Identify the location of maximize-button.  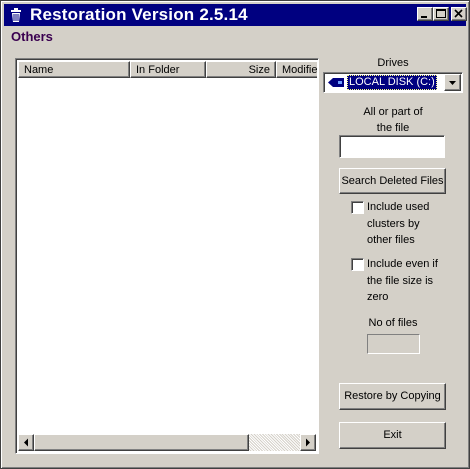
(441, 14).